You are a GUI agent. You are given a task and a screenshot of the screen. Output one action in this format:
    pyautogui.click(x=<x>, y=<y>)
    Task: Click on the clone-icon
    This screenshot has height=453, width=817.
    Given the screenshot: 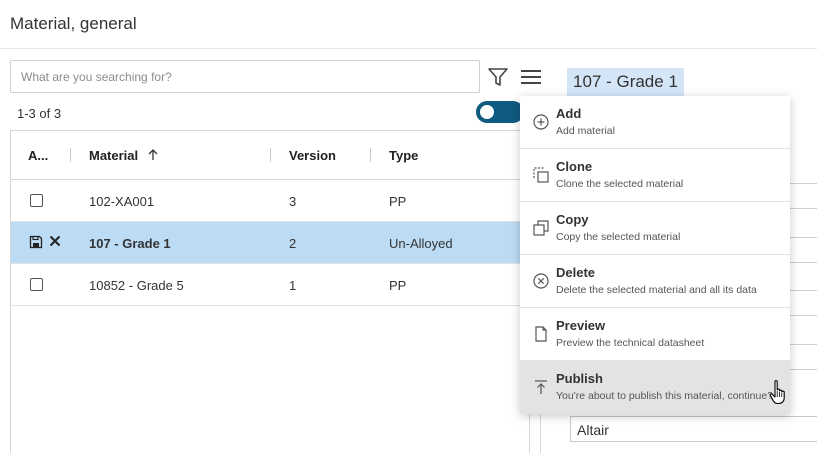 What is the action you would take?
    pyautogui.click(x=541, y=175)
    